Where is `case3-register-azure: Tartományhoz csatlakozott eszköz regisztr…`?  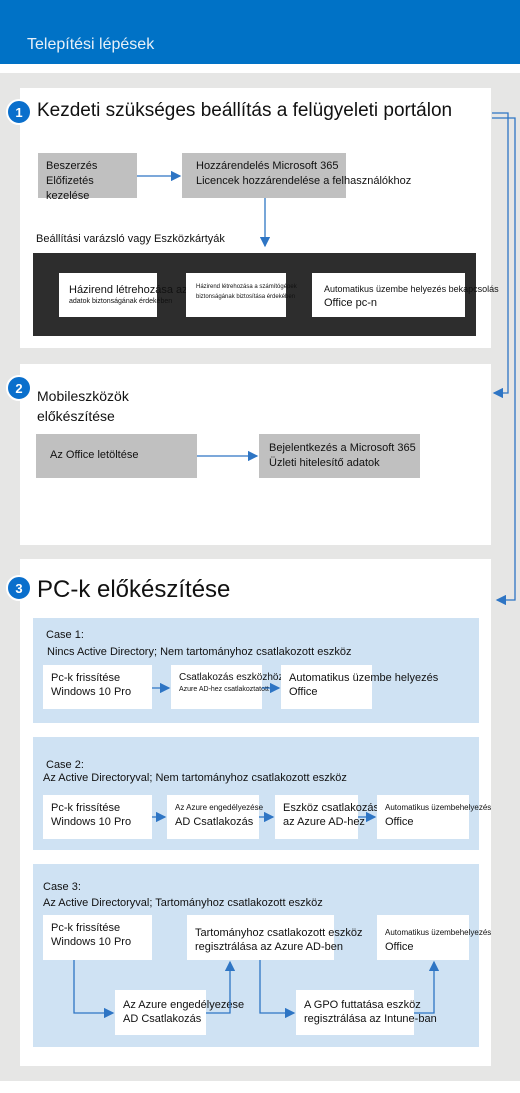
case3-register-azure: Tartományhoz csatlakozott eszköz regisztr… is located at coordinates (275, 937).